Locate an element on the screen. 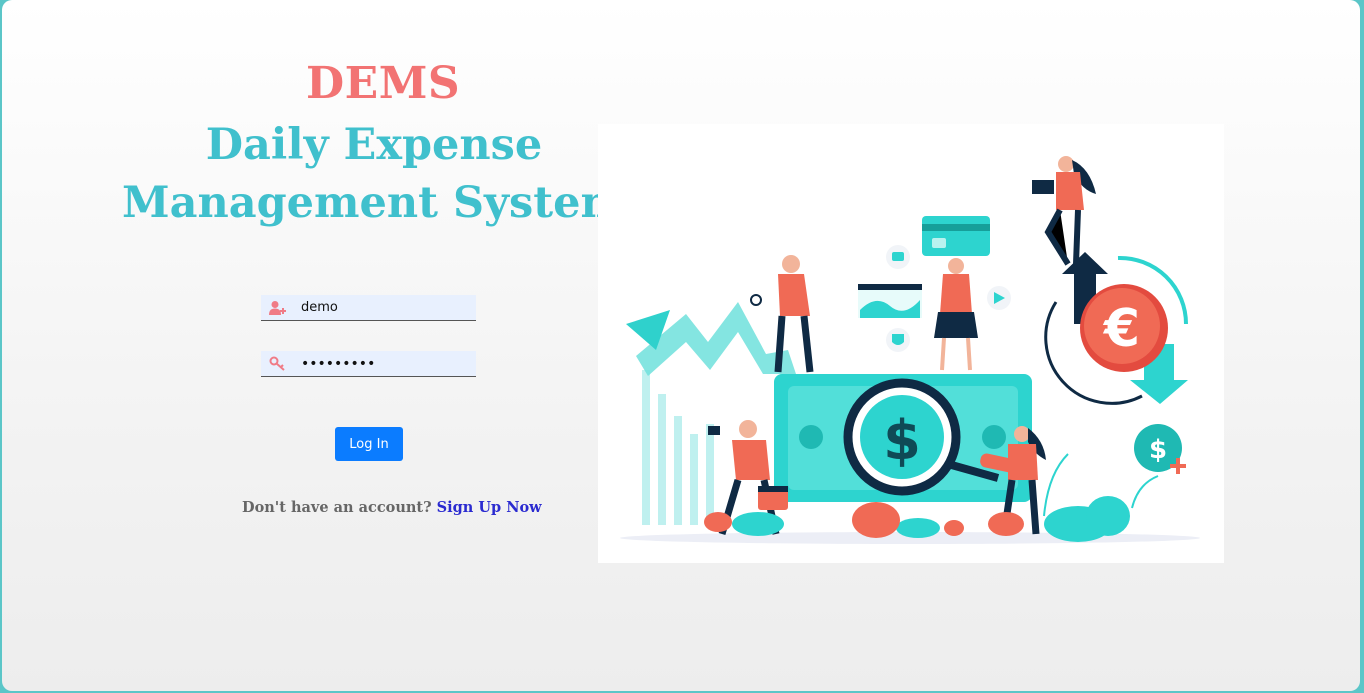  username-input is located at coordinates (380, 307).